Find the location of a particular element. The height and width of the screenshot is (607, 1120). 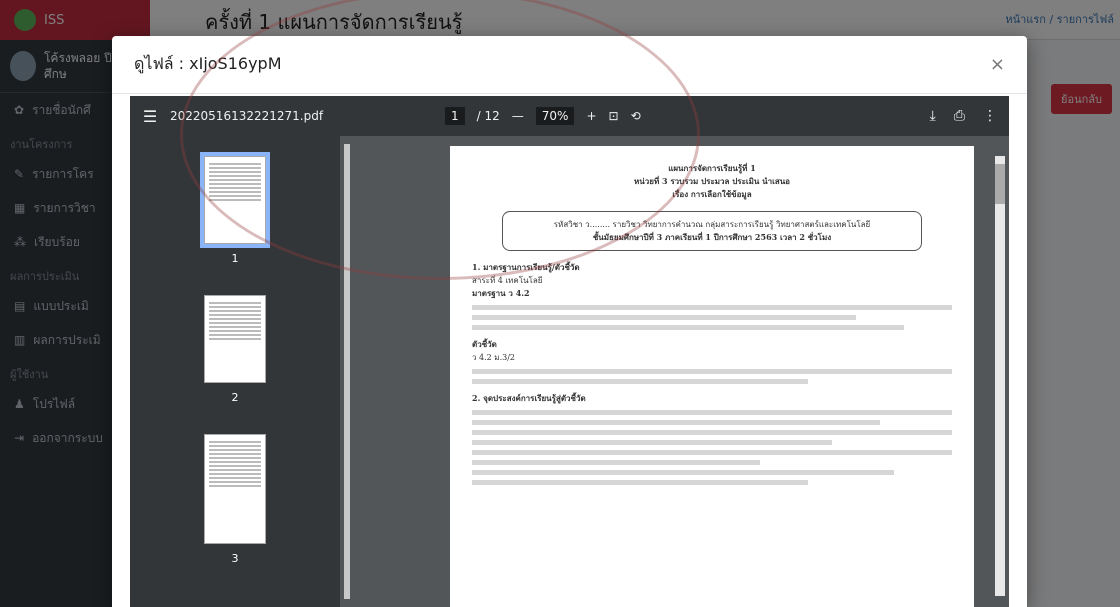

more-icon: ⋮ is located at coordinates (990, 116).